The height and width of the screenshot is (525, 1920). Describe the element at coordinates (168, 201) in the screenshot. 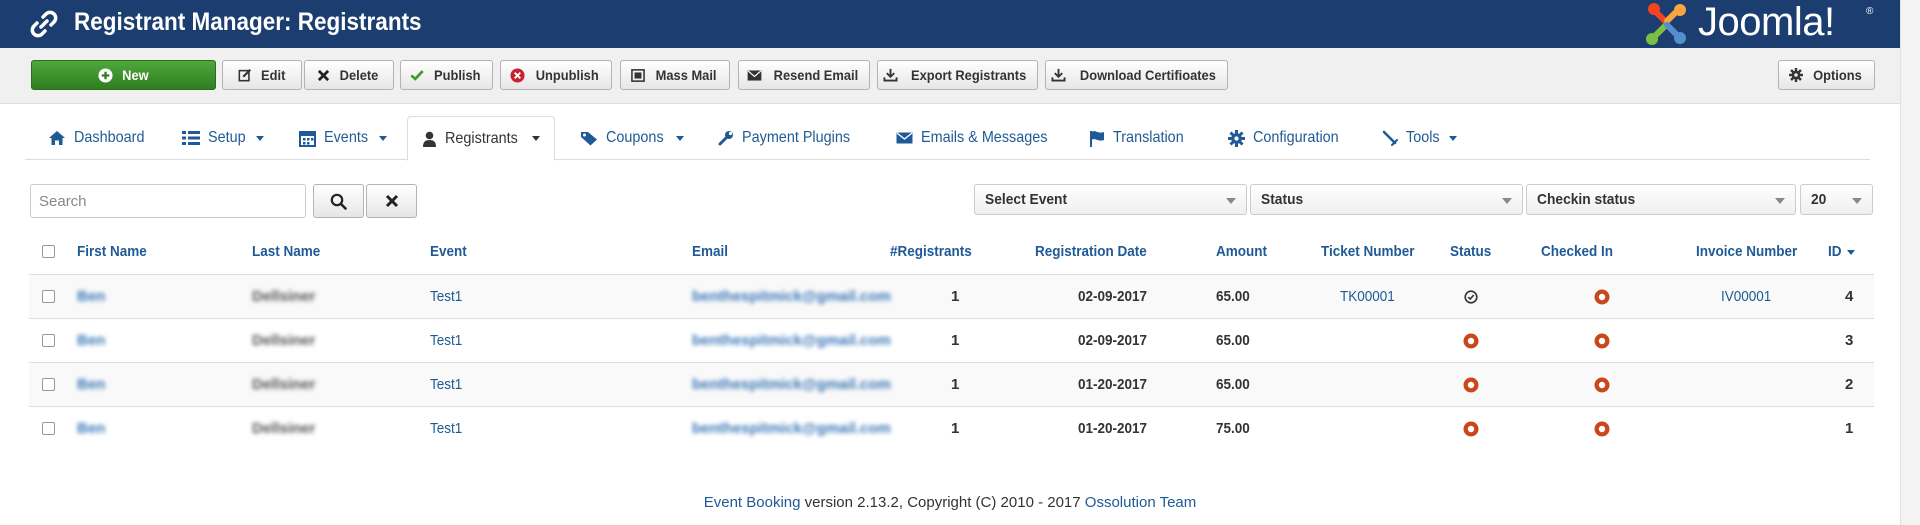

I see `search-input` at that location.